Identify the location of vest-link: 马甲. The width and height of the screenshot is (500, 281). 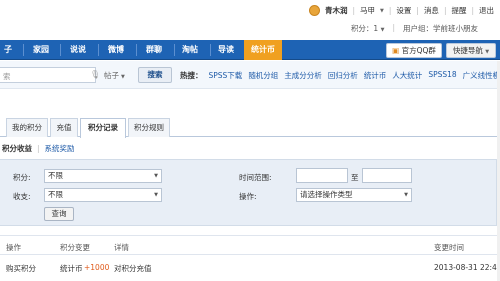
(367, 10).